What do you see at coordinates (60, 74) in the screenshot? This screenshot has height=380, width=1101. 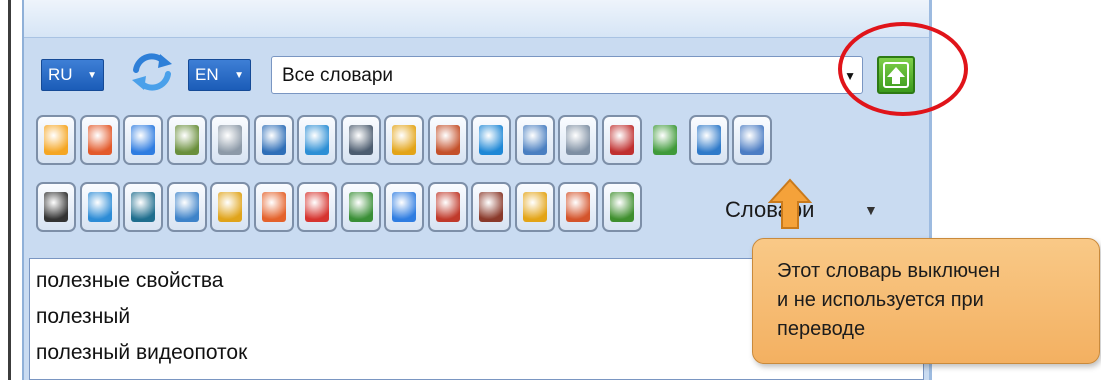 I see `source-language-label: RU` at bounding box center [60, 74].